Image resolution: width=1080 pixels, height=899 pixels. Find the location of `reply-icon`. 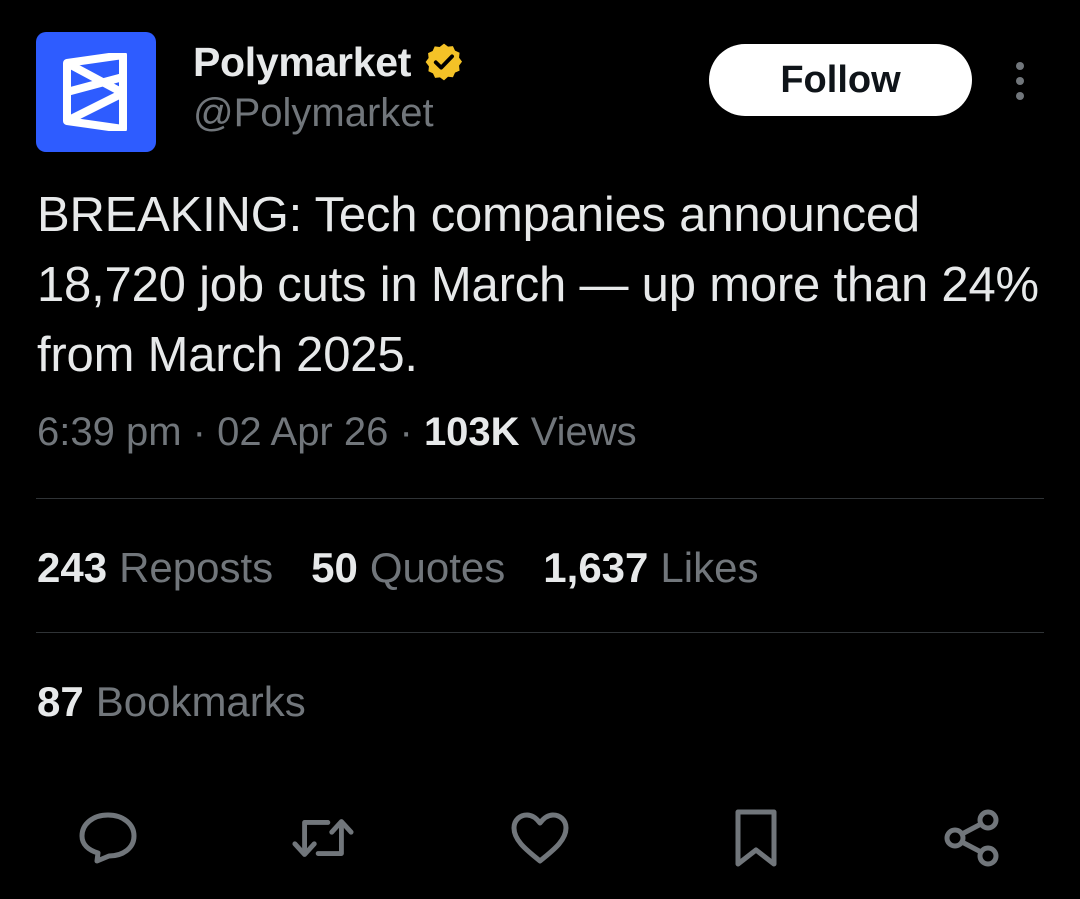

reply-icon is located at coordinates (108, 838).